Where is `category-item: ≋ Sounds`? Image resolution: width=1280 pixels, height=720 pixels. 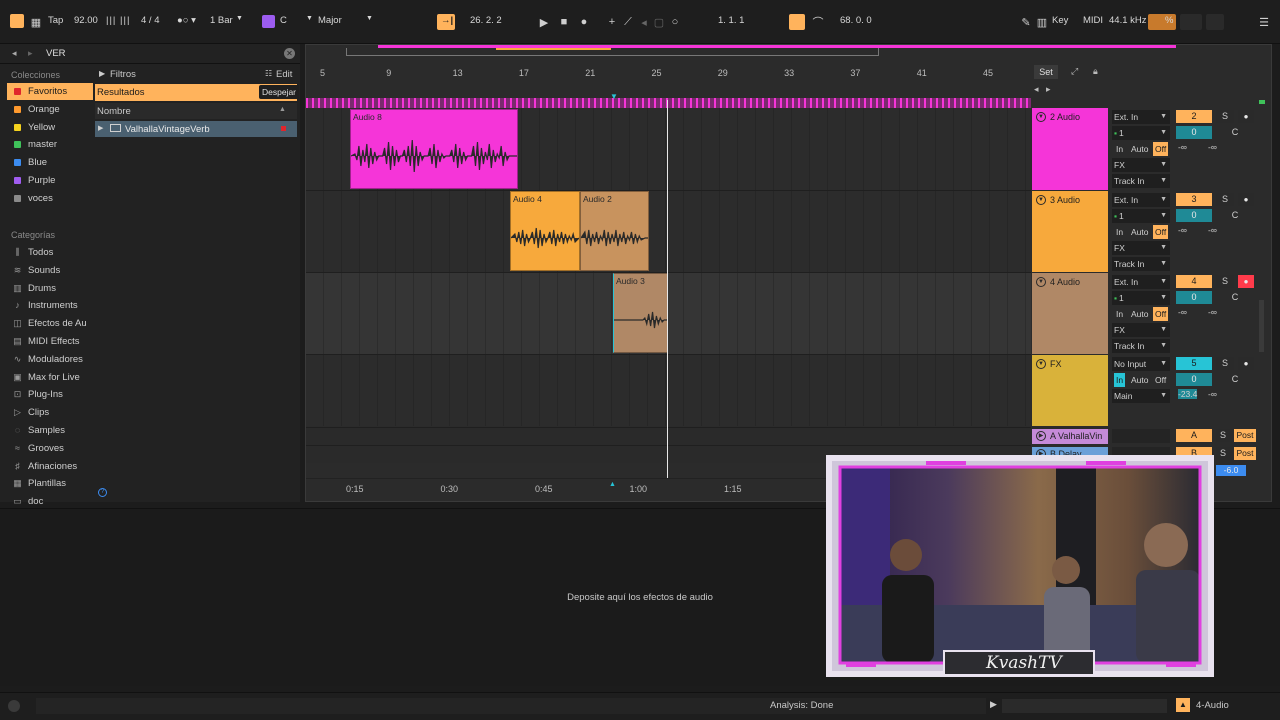 category-item: ≋ Sounds is located at coordinates (50, 270).